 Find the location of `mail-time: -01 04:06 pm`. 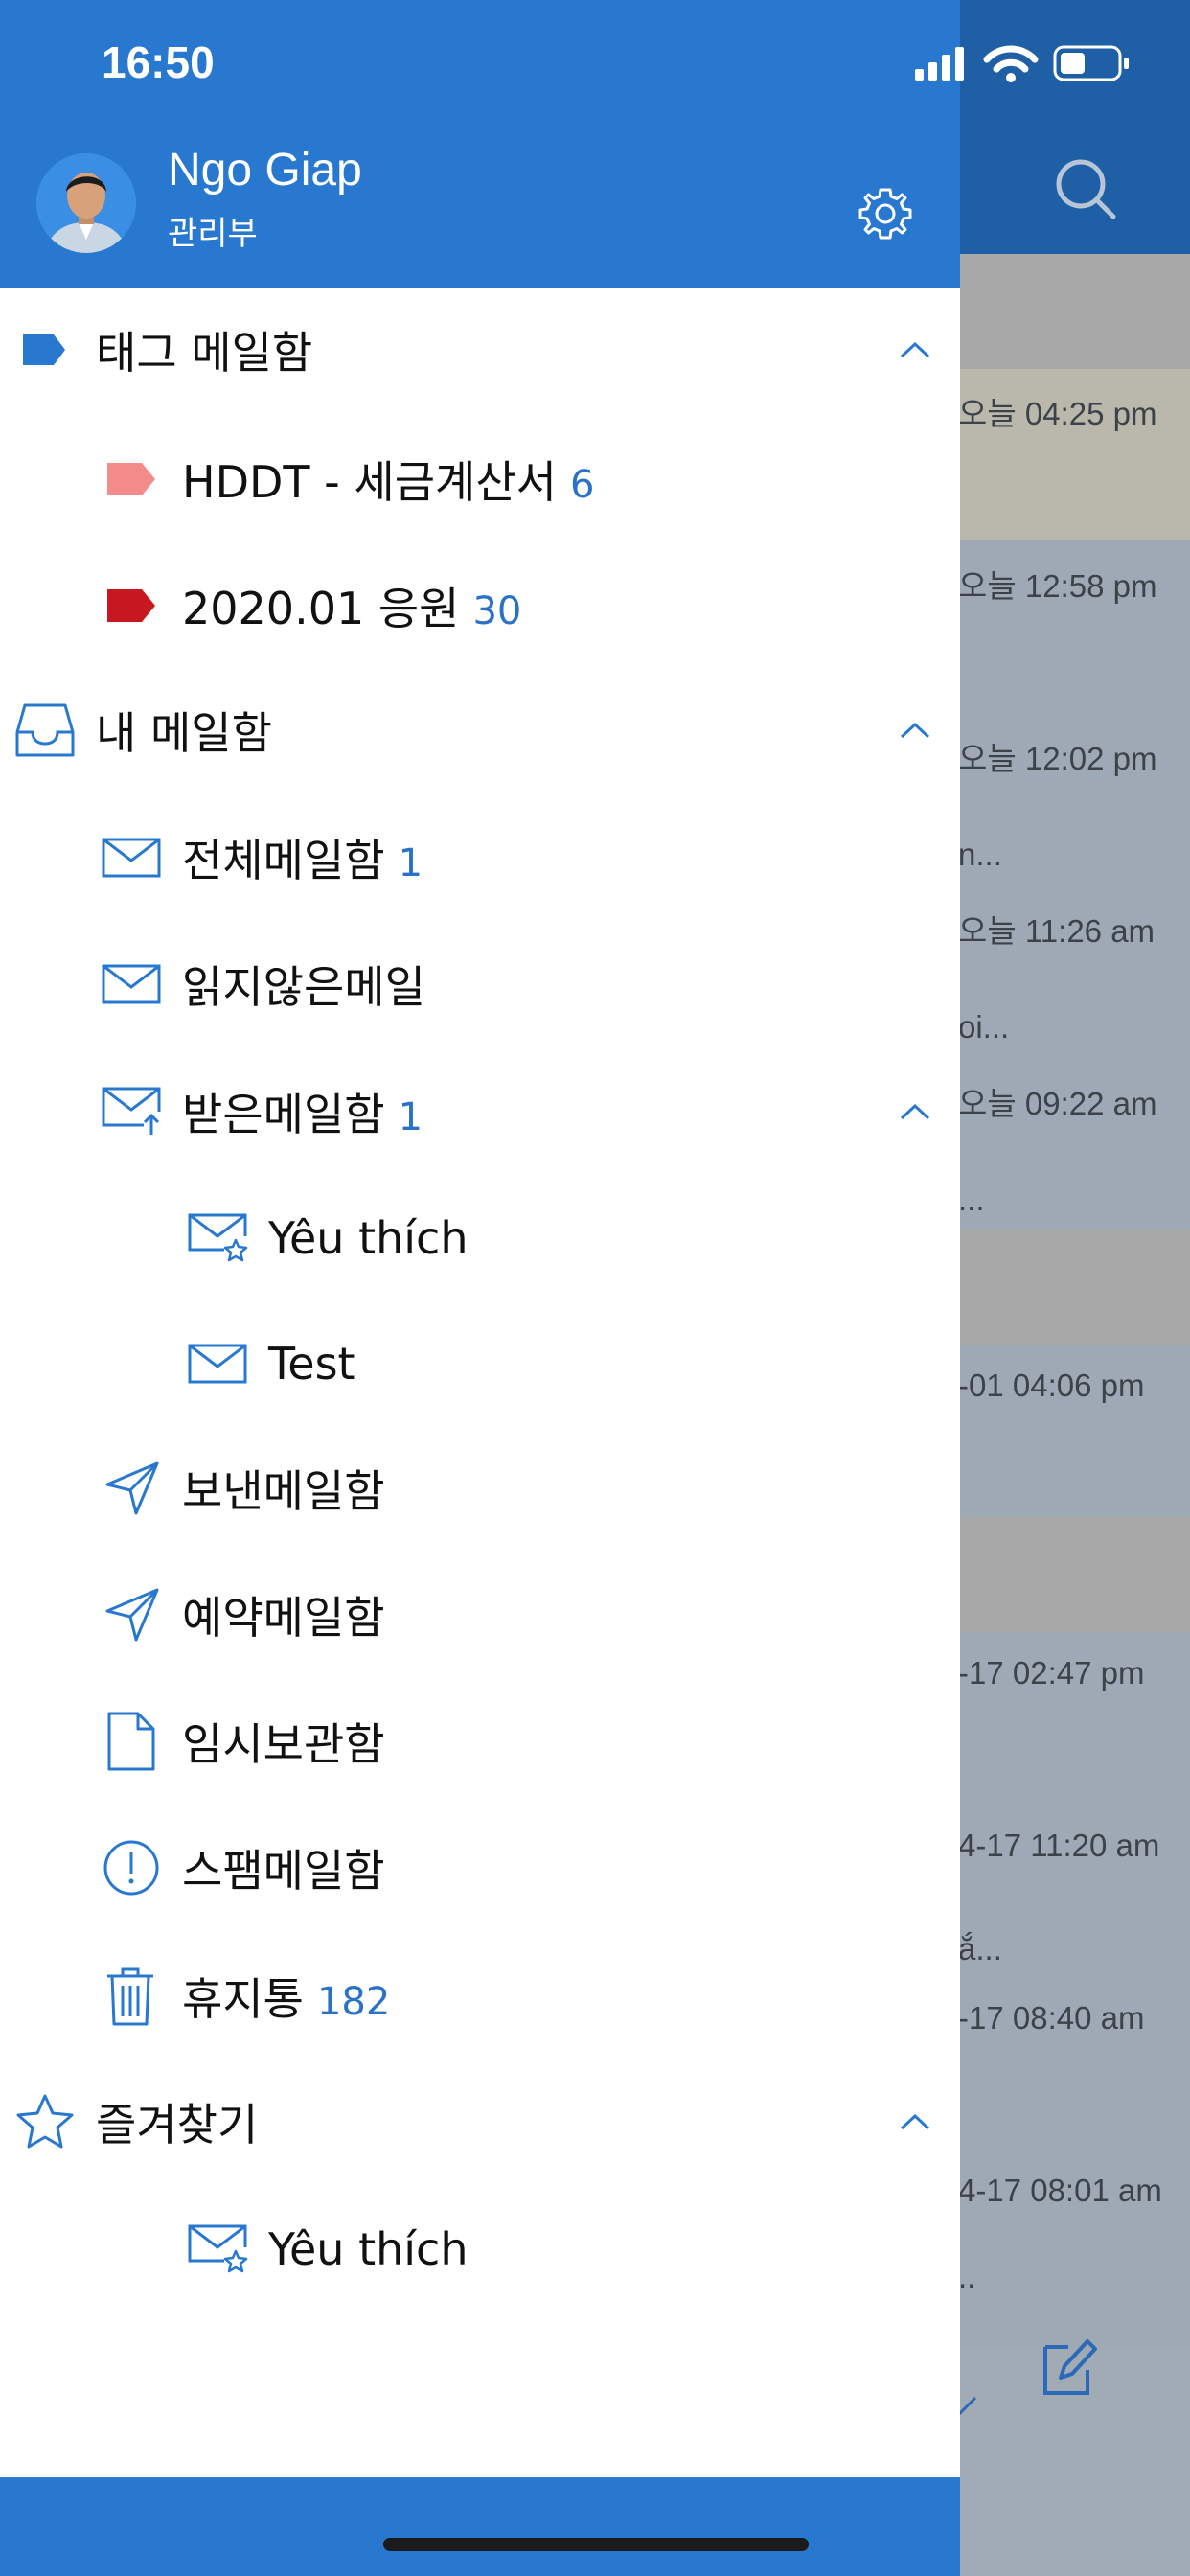

mail-time: -01 04:06 pm is located at coordinates (1051, 1385).